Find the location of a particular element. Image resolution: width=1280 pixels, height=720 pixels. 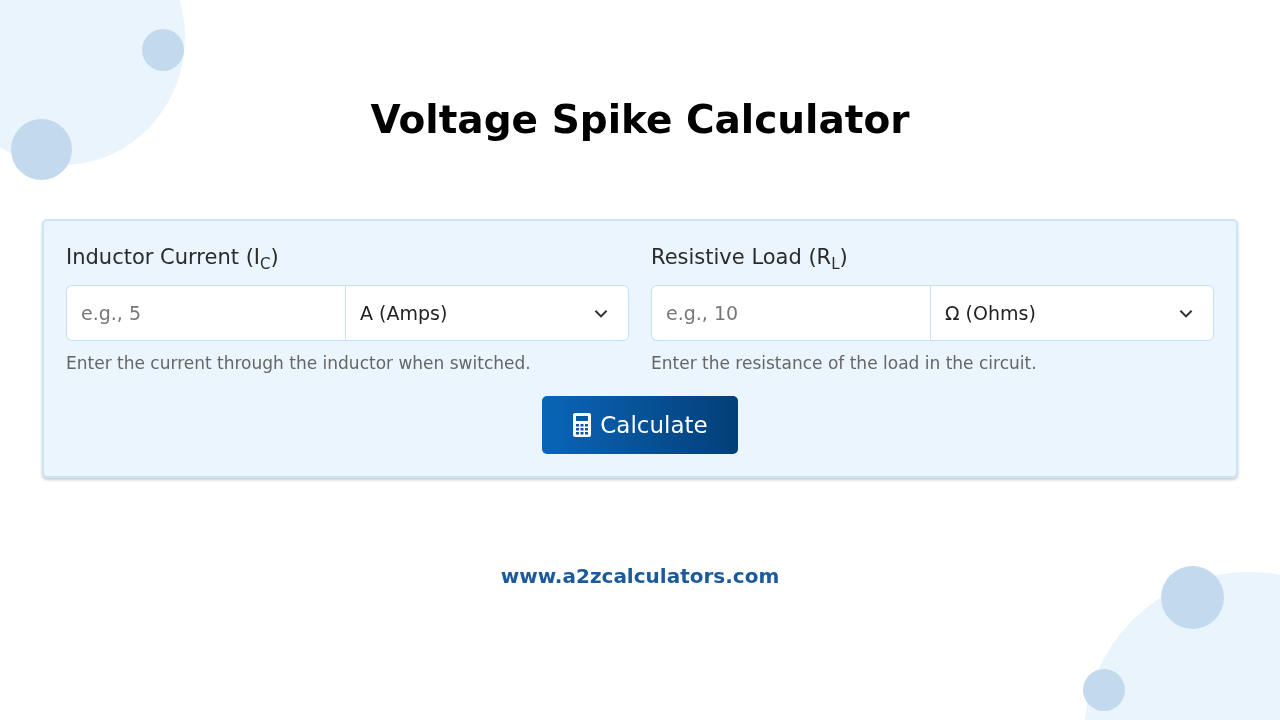

page-title: Voltage Spike Calculator is located at coordinates (640, 120).